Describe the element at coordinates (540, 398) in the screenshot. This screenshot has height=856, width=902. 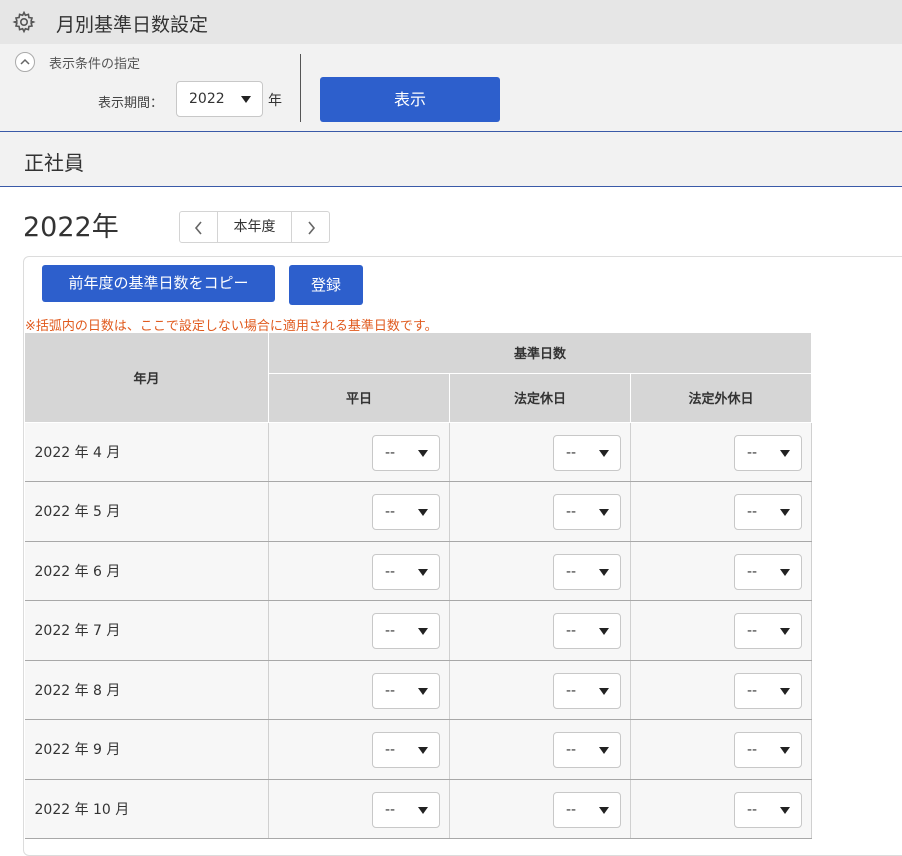
I see `col-header-legal-holiday: 法定休日` at that location.